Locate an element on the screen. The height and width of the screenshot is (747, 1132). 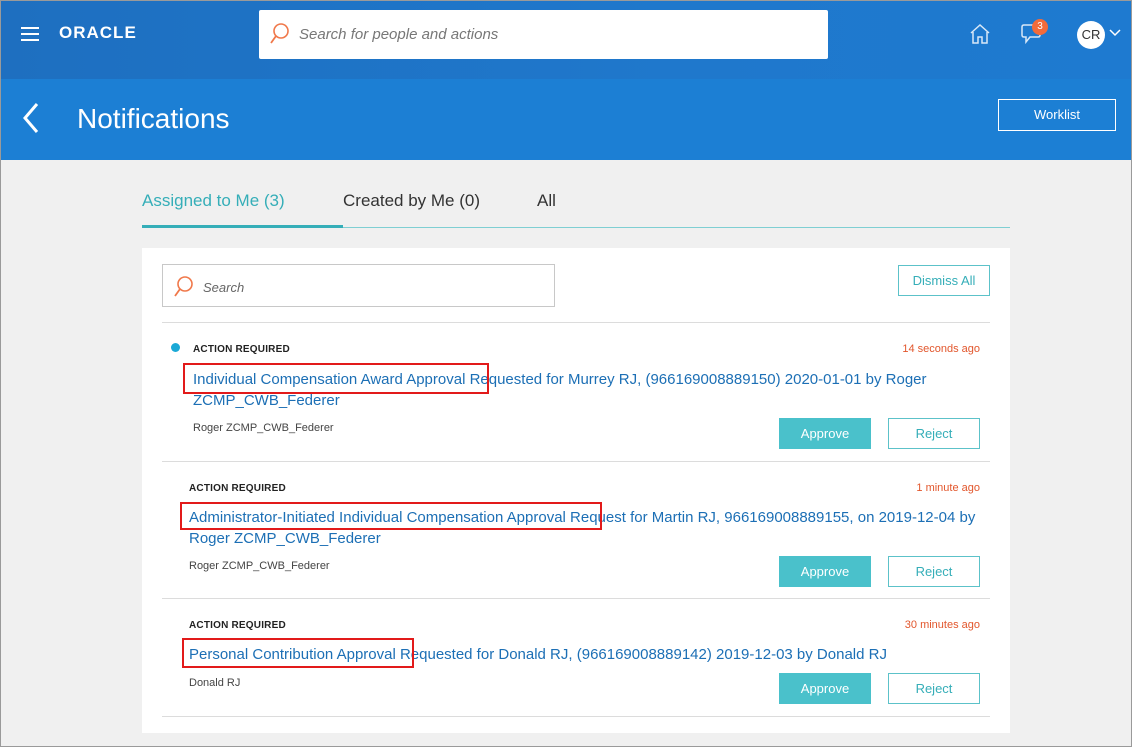
worklist-button: Worklist is located at coordinates (1057, 115).